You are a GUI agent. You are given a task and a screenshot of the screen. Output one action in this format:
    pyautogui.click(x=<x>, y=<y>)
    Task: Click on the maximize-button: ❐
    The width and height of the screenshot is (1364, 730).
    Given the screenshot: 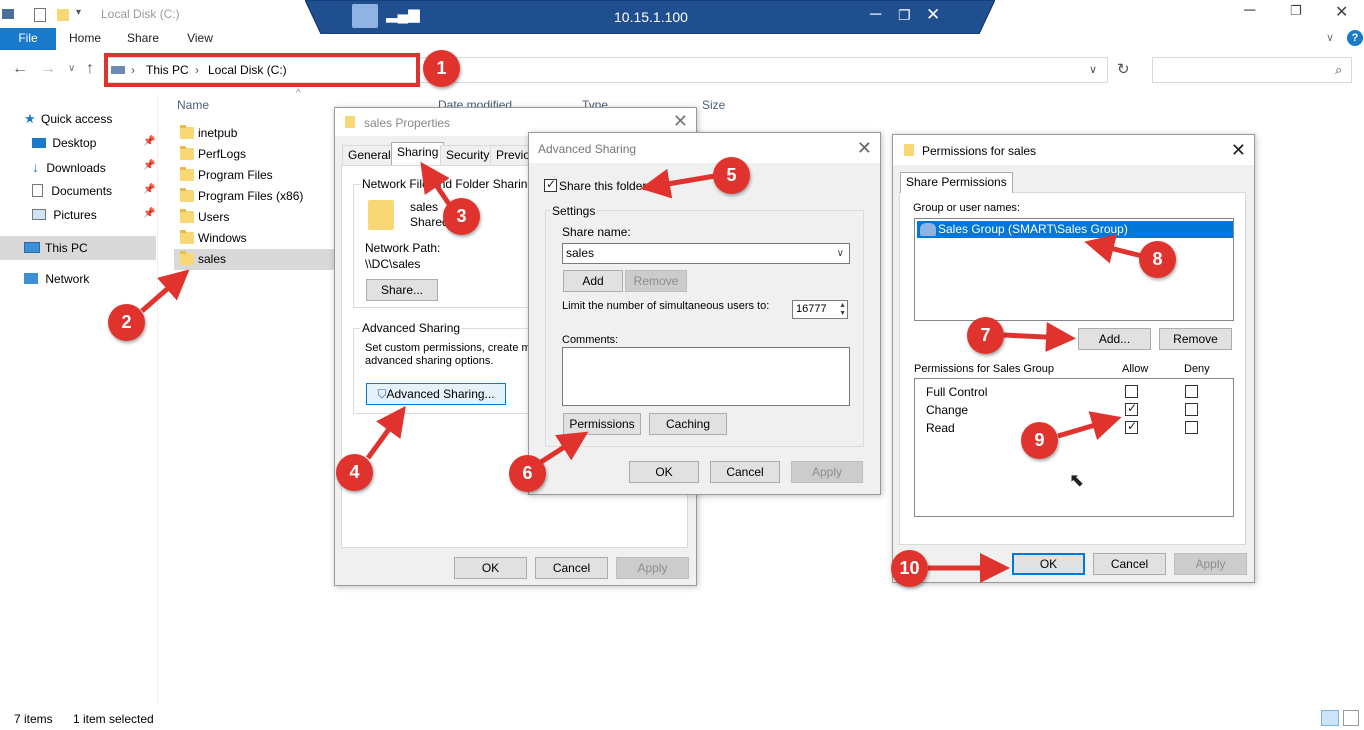 What is the action you would take?
    pyautogui.click(x=1296, y=11)
    